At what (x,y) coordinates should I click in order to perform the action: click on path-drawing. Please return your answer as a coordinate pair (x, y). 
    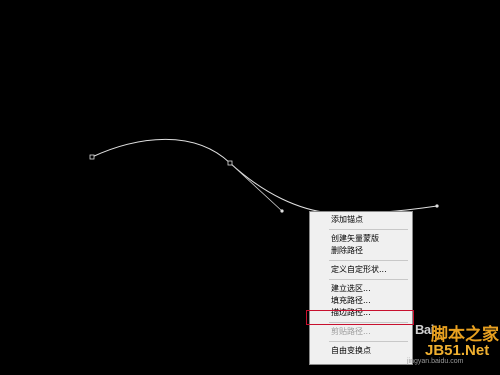
    Looking at the image, I should click on (264, 176).